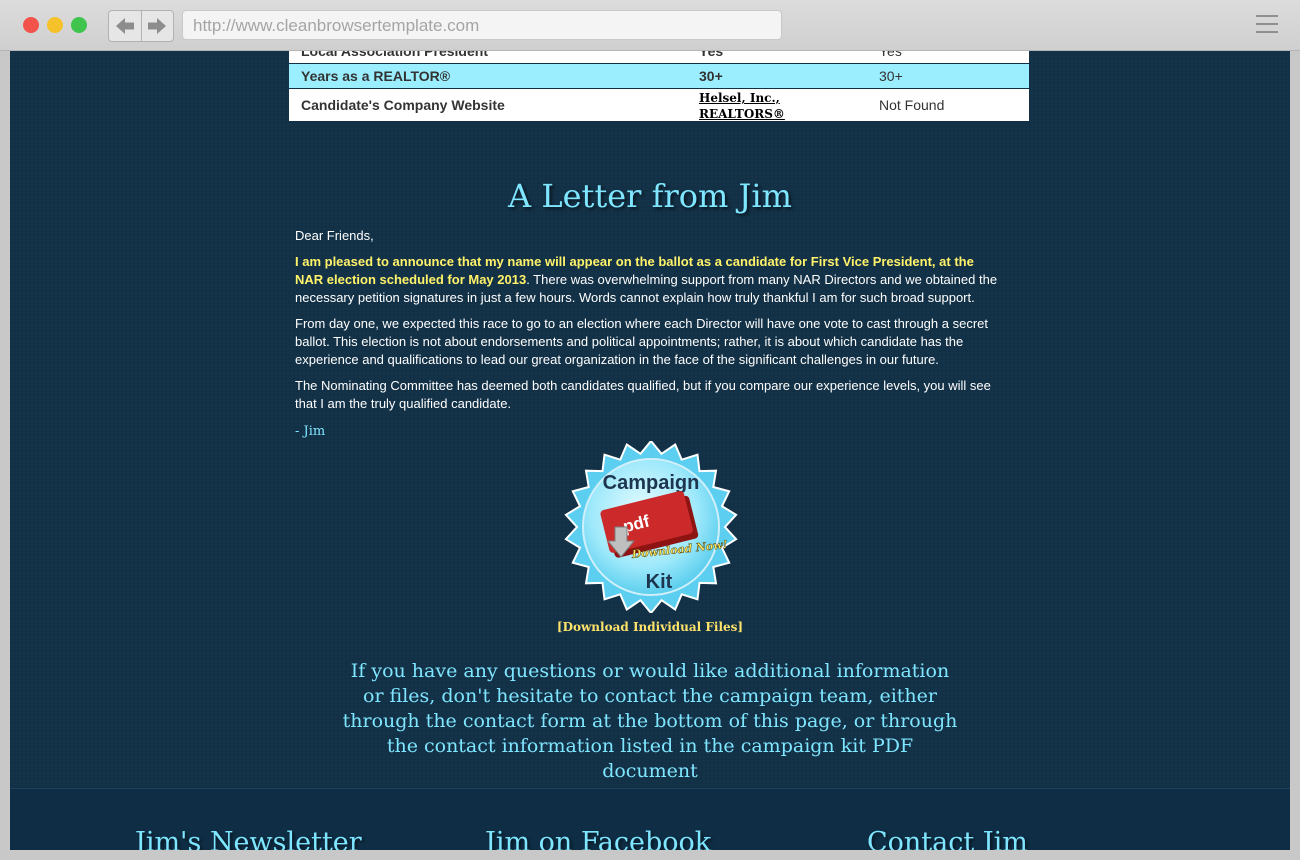 This screenshot has height=860, width=1300. Describe the element at coordinates (1267, 25) in the screenshot. I see `hamburger-menu-icon` at that location.